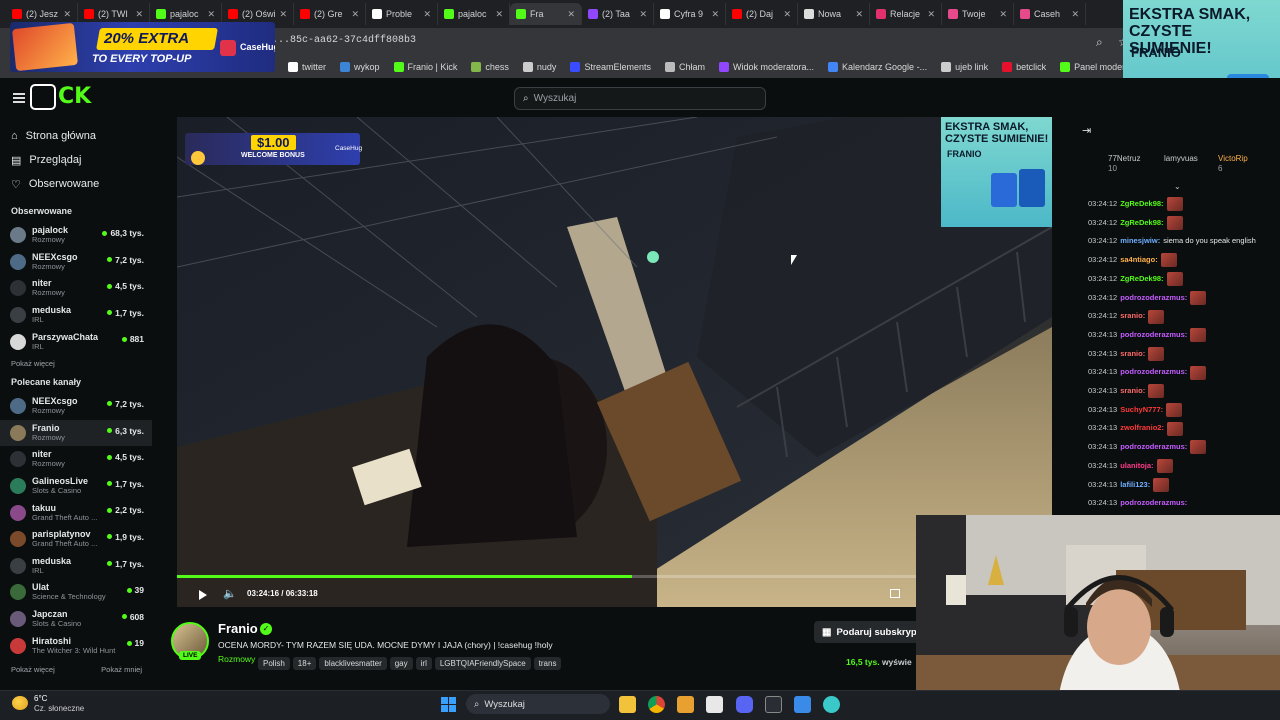 This screenshot has height=720, width=1280. Describe the element at coordinates (490, 66) in the screenshot. I see `bookmark-item: chess` at that location.